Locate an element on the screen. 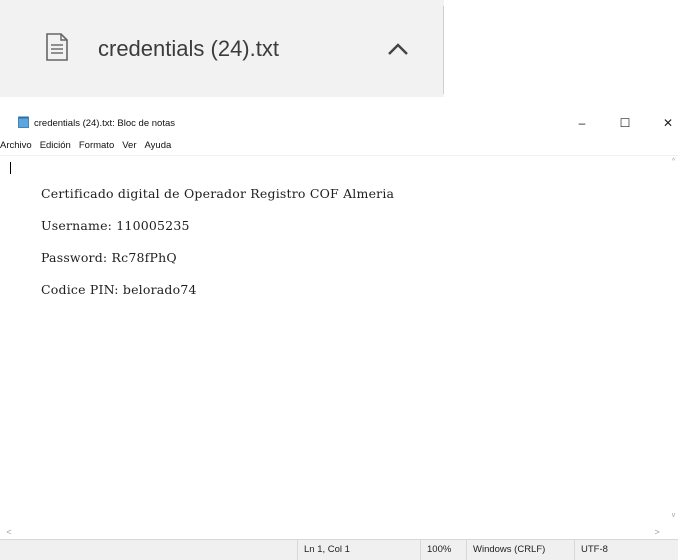 This screenshot has height=560, width=678. window-title: credentials (24).txt: Bloc de notas is located at coordinates (104, 123).